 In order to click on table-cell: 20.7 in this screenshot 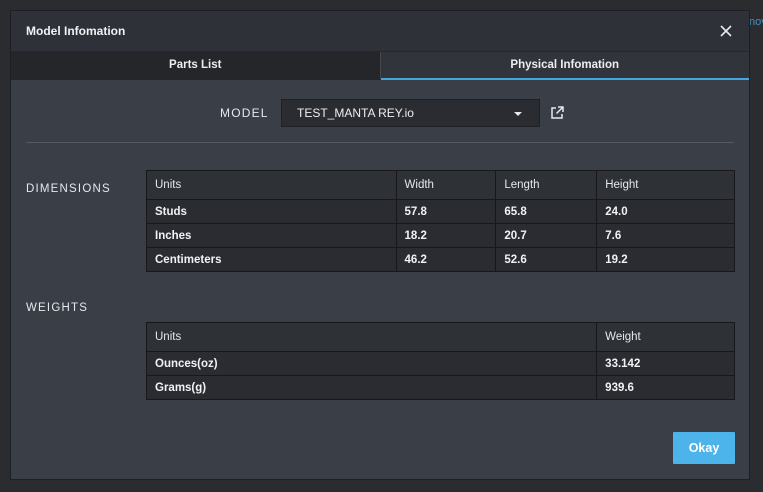, I will do `click(546, 235)`.